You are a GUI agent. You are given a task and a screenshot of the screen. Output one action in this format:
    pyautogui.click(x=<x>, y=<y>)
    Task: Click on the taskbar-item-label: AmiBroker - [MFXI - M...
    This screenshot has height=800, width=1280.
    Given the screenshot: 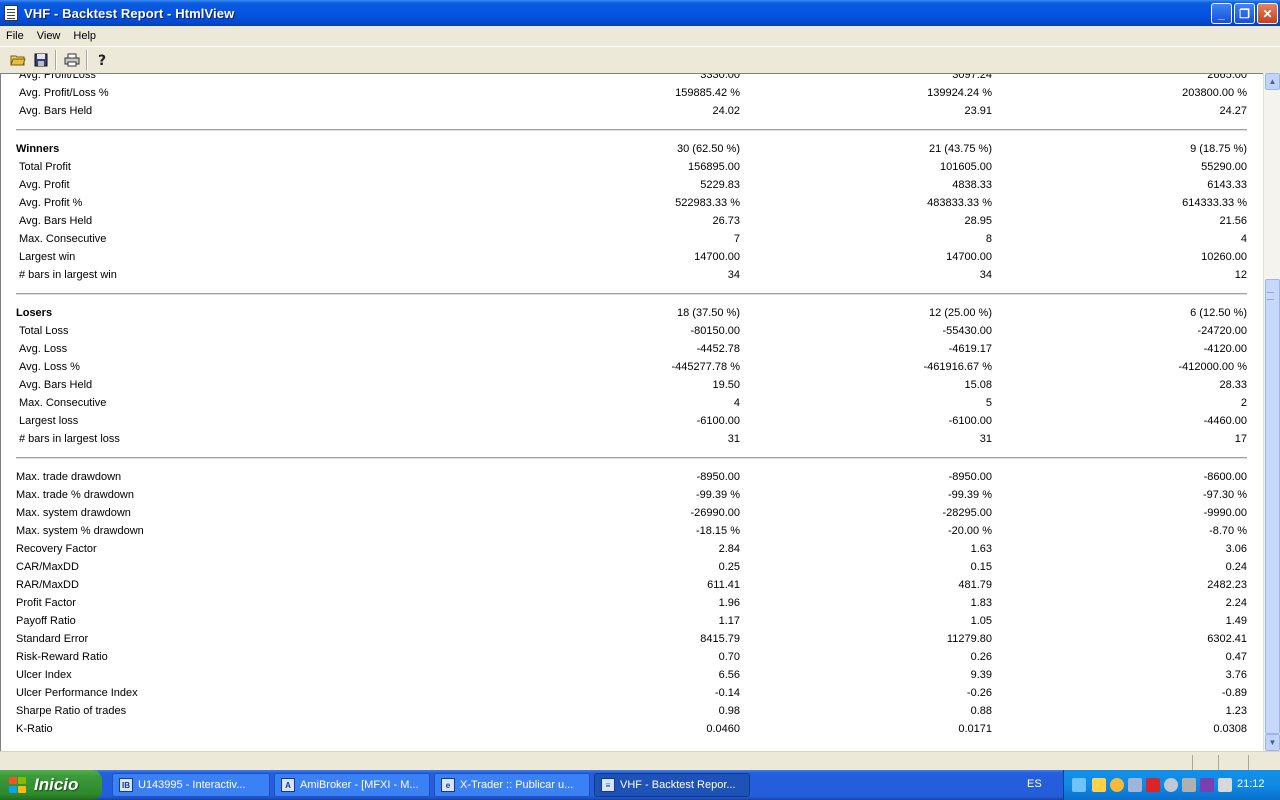 What is the action you would take?
    pyautogui.click(x=359, y=785)
    